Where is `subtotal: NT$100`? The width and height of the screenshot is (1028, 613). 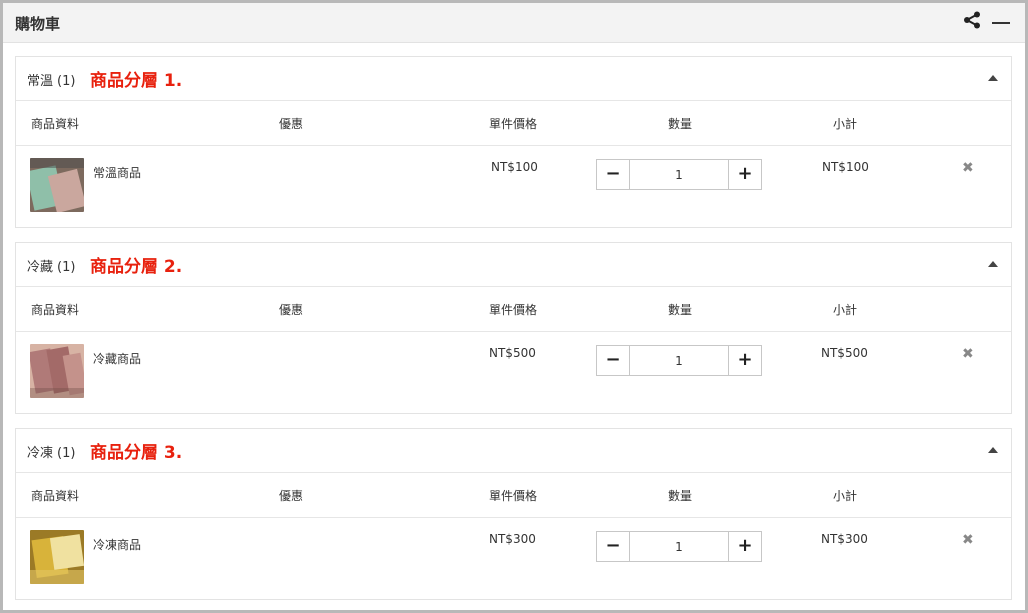 subtotal: NT$100 is located at coordinates (845, 167).